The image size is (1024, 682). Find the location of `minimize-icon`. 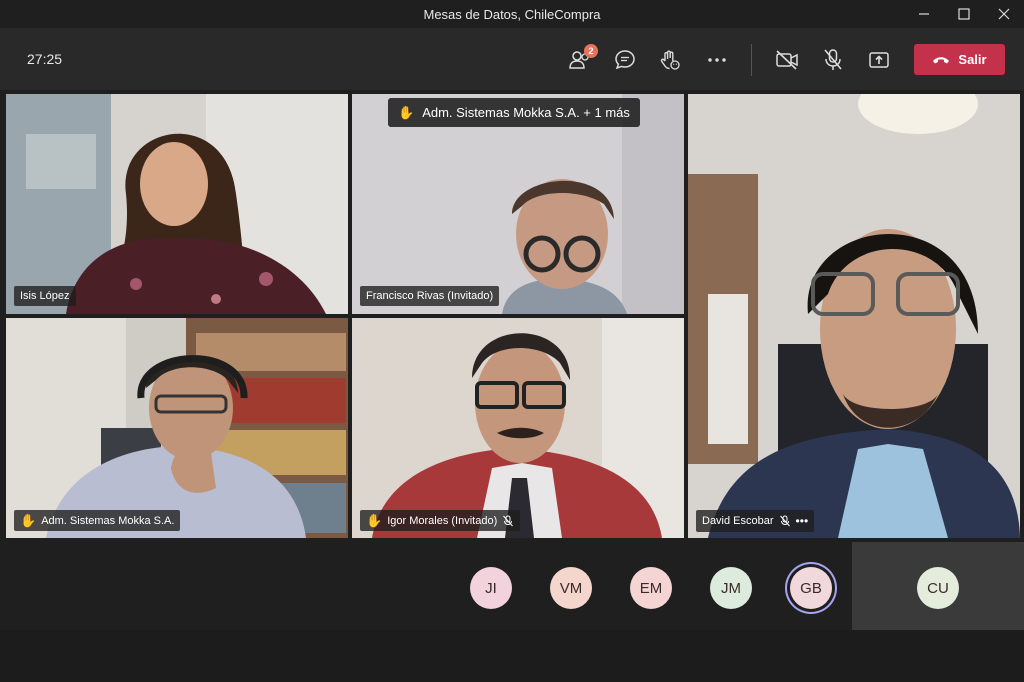

minimize-icon is located at coordinates (924, 14).